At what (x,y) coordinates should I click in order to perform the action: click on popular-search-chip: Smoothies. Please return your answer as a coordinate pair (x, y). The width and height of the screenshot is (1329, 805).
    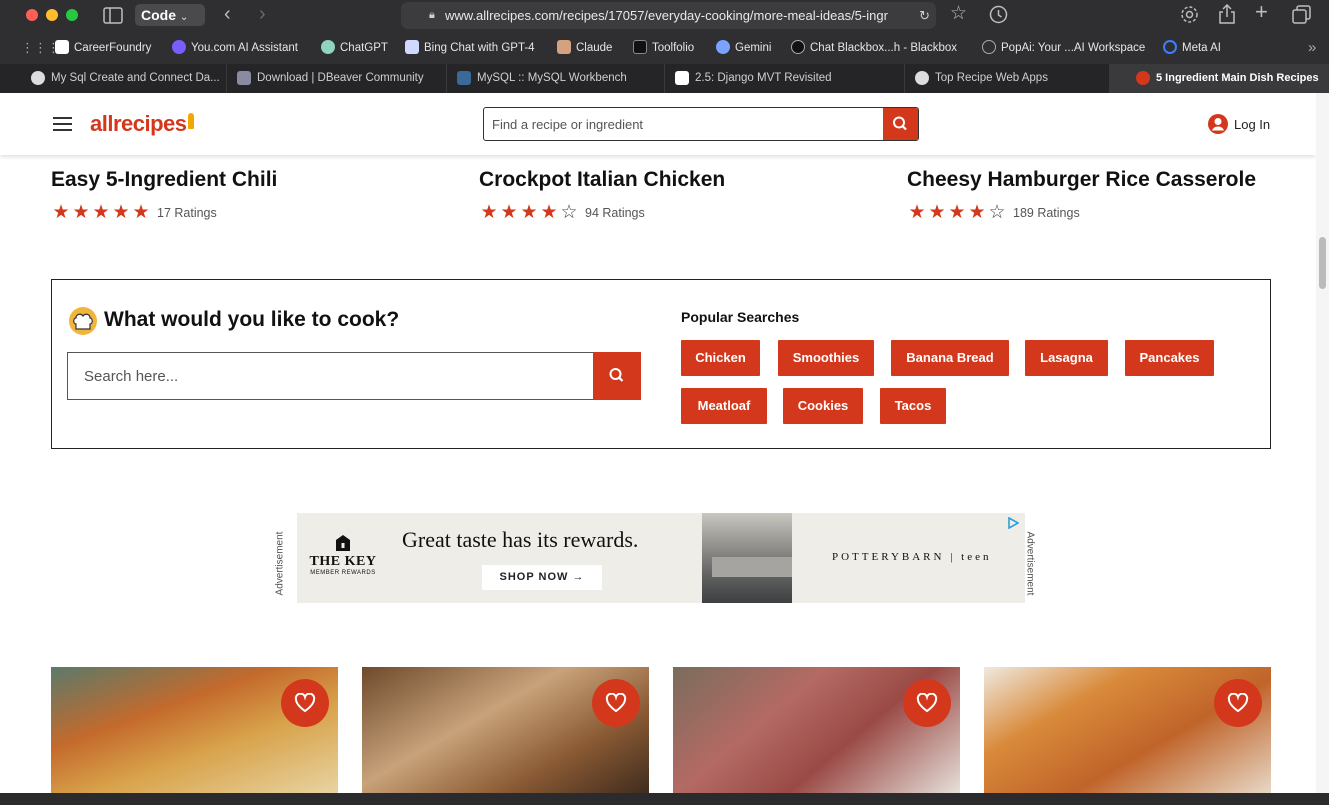
    Looking at the image, I should click on (826, 358).